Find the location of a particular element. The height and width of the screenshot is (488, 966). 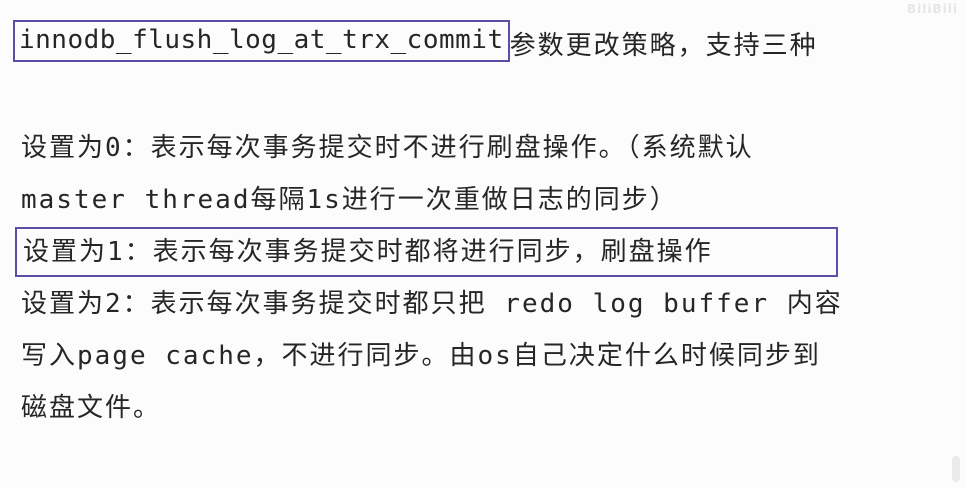

parameter-name-highlight: innodb_flush_log_at_trx_commit is located at coordinates (261, 41).